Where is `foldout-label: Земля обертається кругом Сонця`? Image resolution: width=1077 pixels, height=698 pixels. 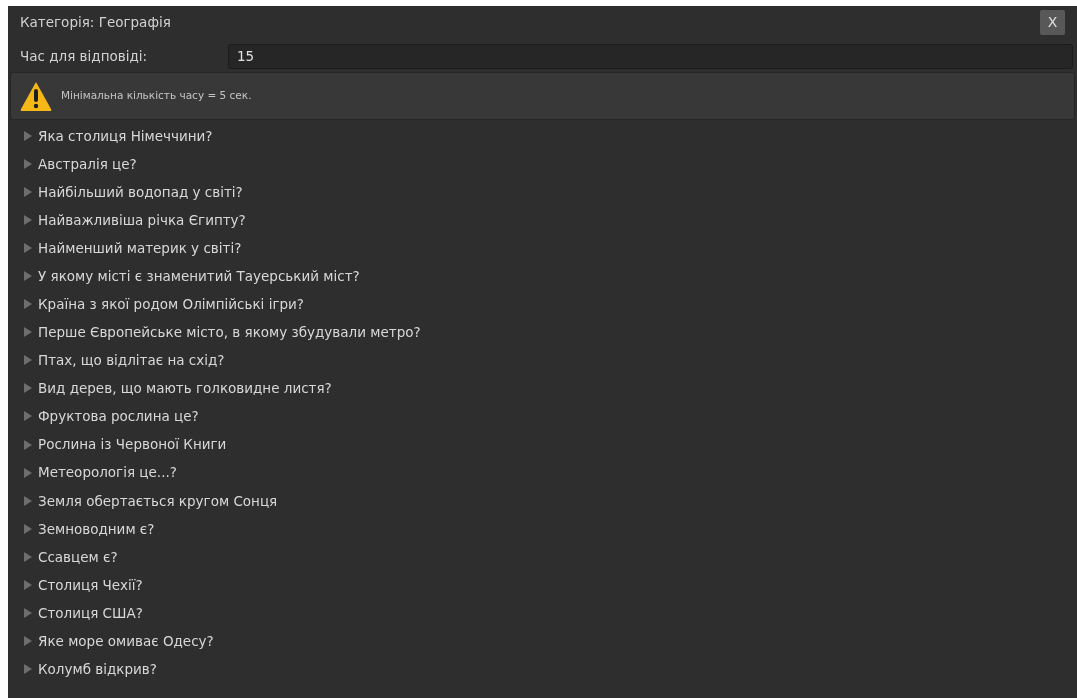 foldout-label: Земля обертається кругом Сонця is located at coordinates (158, 500).